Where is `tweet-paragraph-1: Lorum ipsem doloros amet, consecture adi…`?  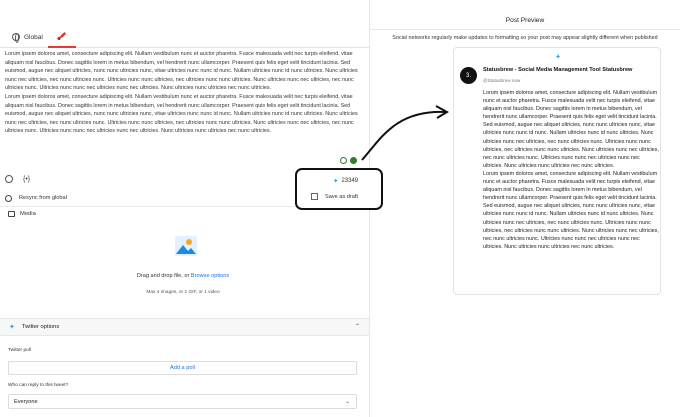
tweet-paragraph-1: Lorum ipsem doloros amet, consecture adi… is located at coordinates (571, 129).